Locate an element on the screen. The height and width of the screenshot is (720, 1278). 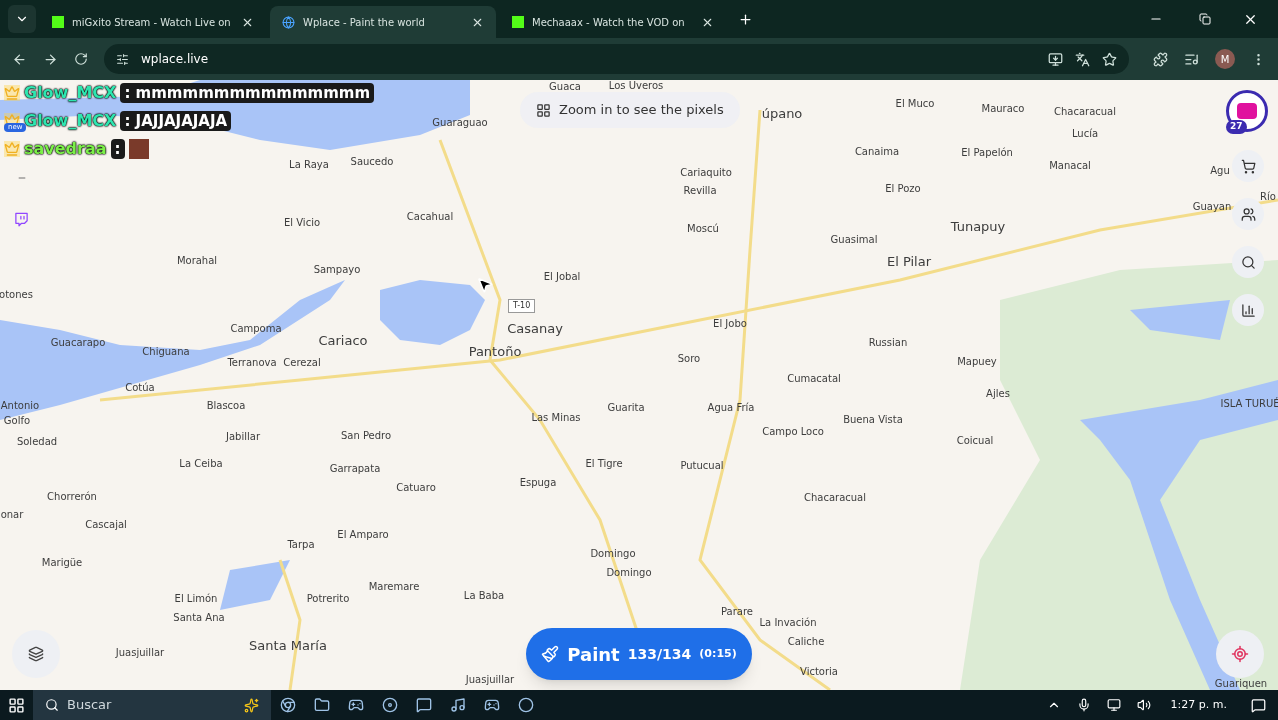
place-label: Jabillar is located at coordinates (243, 436).